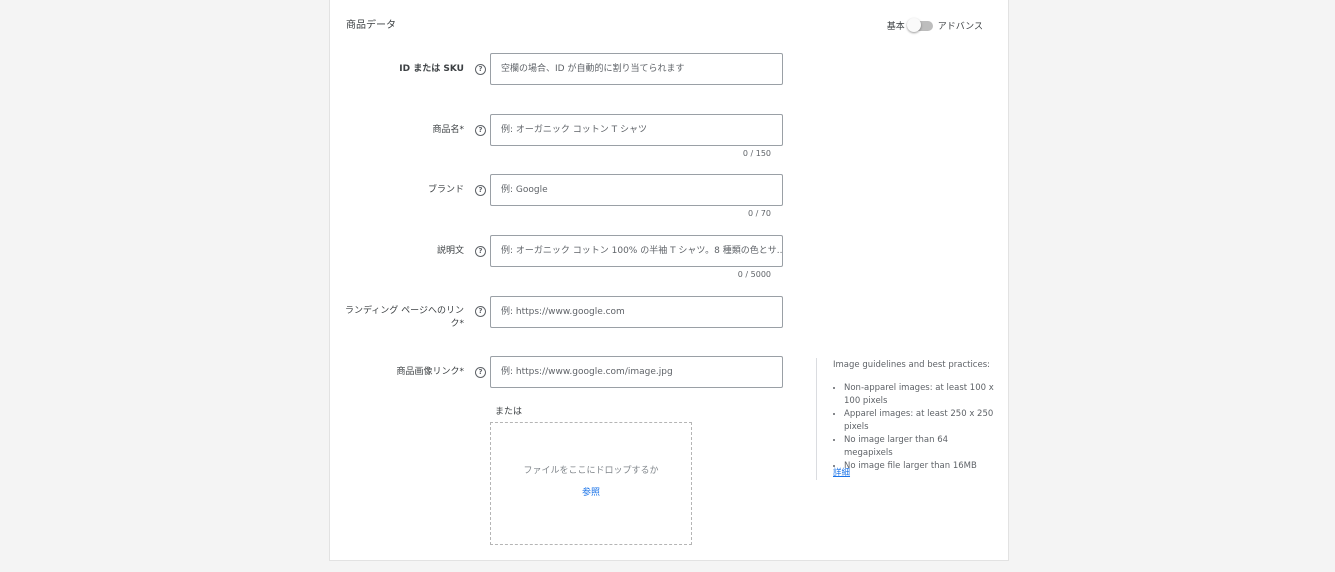 This screenshot has height=572, width=1335. I want to click on mode-toggle: 基本 アドバンス, so click(934, 25).